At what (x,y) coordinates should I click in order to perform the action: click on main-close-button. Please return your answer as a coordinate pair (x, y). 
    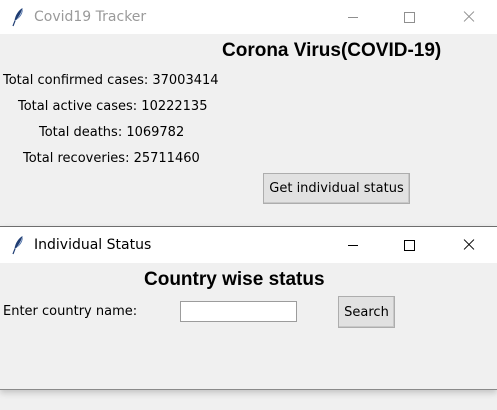
    Looking at the image, I should click on (469, 17).